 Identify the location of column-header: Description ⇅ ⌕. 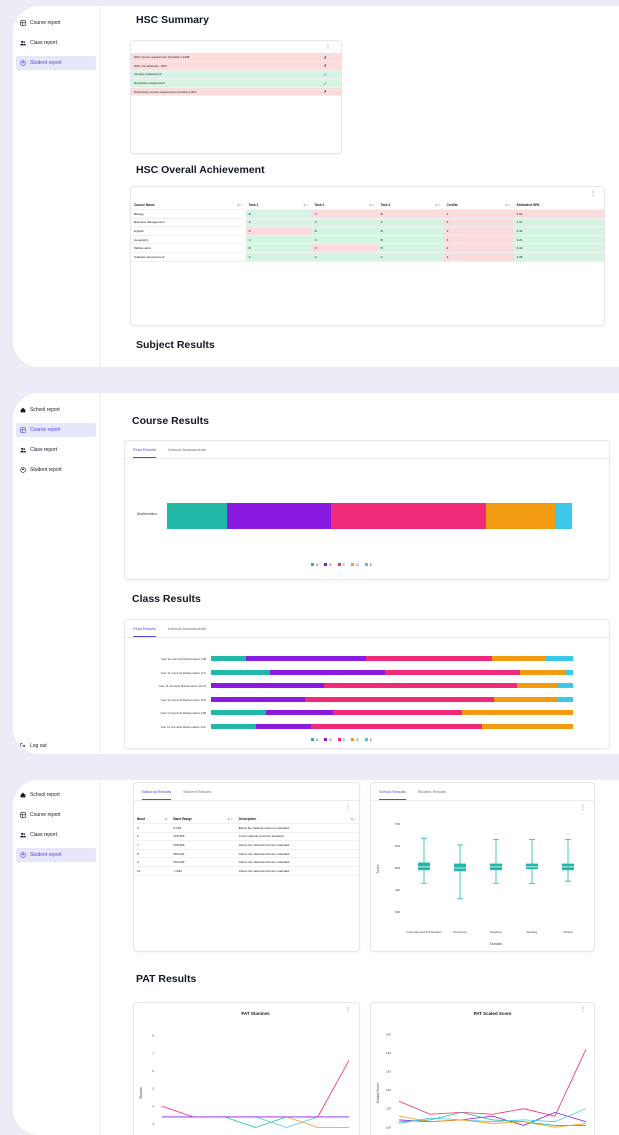
(297, 820).